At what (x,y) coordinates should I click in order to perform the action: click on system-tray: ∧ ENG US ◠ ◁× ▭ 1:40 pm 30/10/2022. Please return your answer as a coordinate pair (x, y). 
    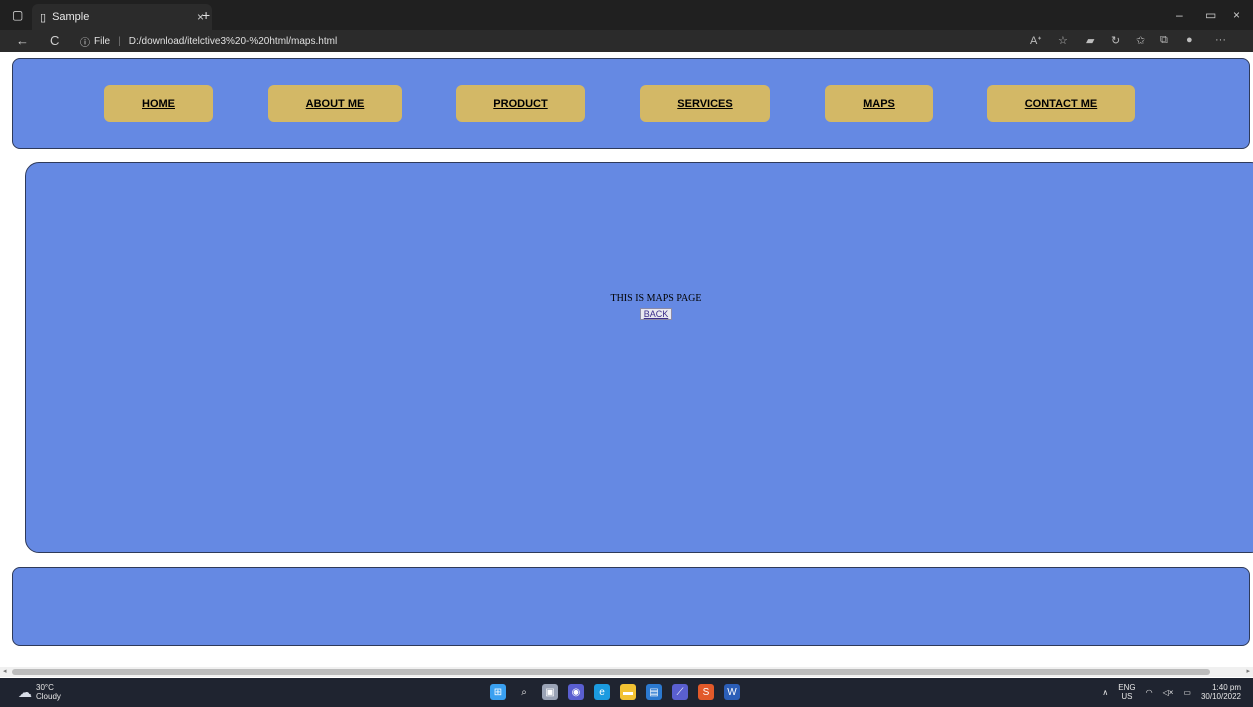
    Looking at the image, I should click on (1171, 692).